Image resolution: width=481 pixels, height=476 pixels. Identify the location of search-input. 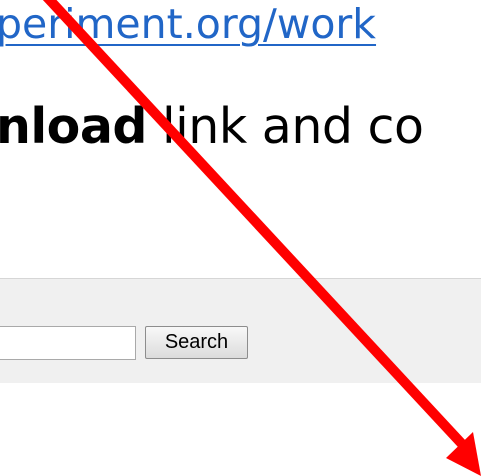
(68, 343).